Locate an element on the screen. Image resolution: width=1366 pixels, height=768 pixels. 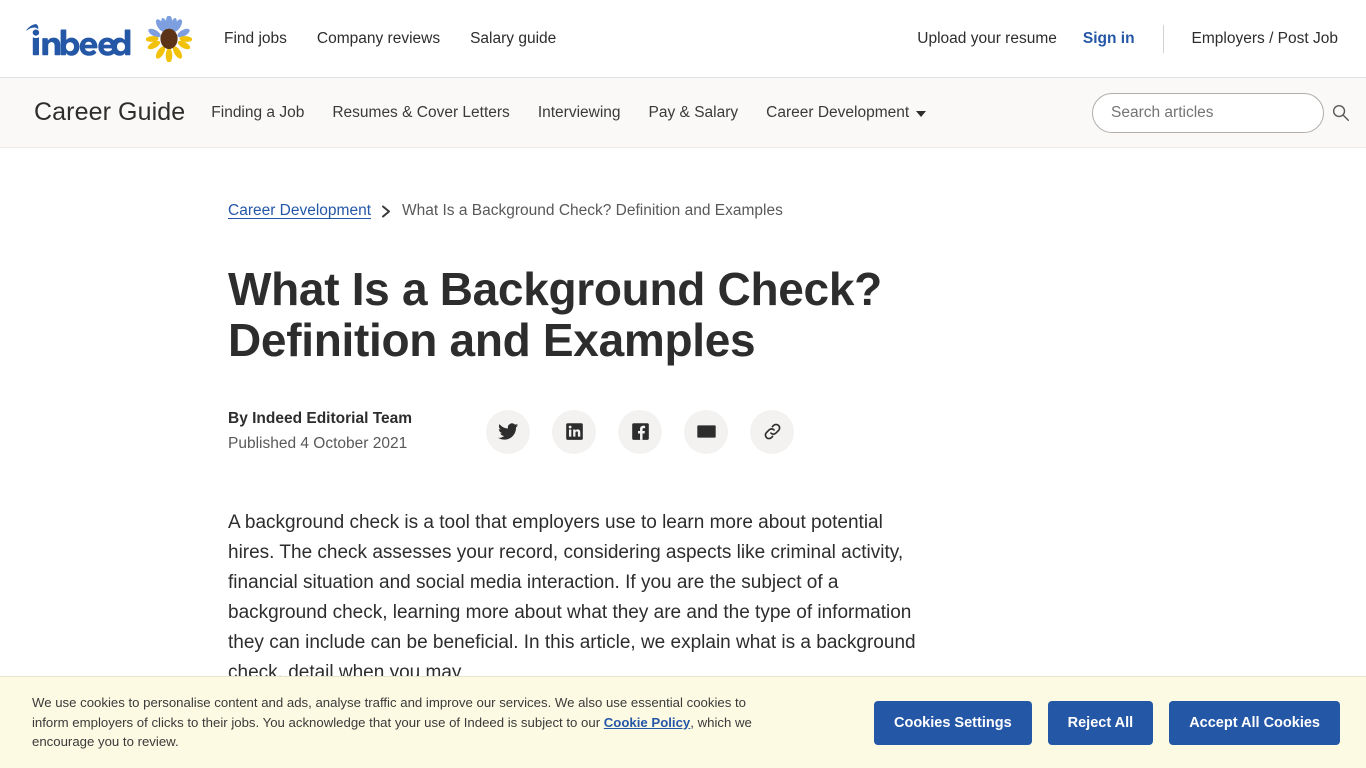
nav-link-salary-guide: Salary guide is located at coordinates (513, 39).